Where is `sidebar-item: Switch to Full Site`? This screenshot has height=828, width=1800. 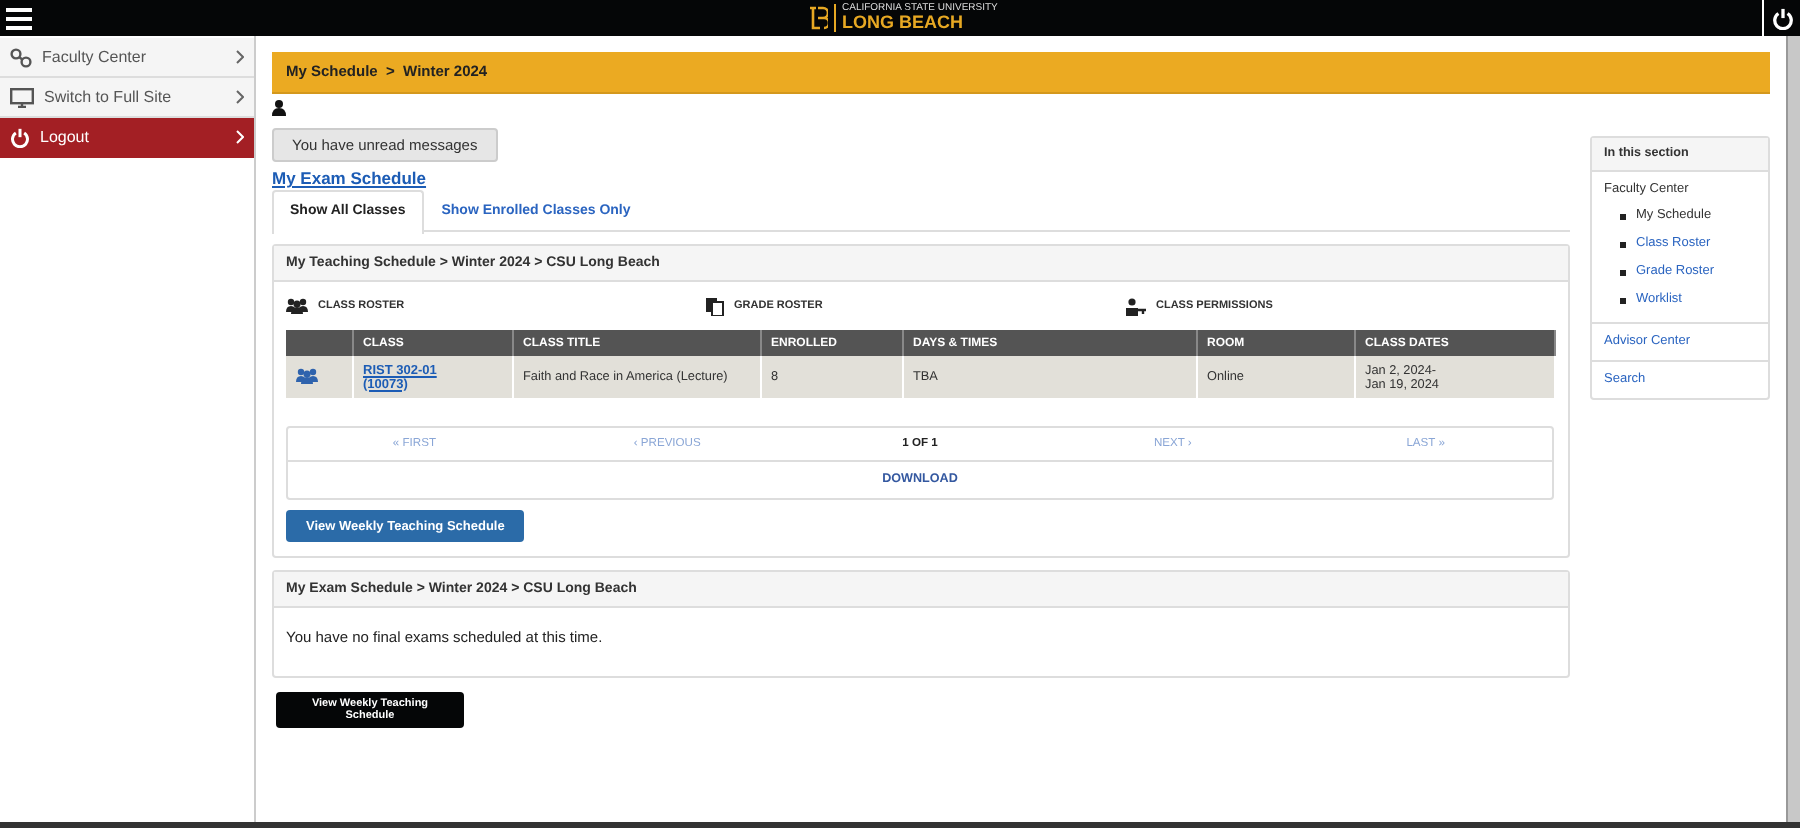
sidebar-item: Switch to Full Site is located at coordinates (127, 98).